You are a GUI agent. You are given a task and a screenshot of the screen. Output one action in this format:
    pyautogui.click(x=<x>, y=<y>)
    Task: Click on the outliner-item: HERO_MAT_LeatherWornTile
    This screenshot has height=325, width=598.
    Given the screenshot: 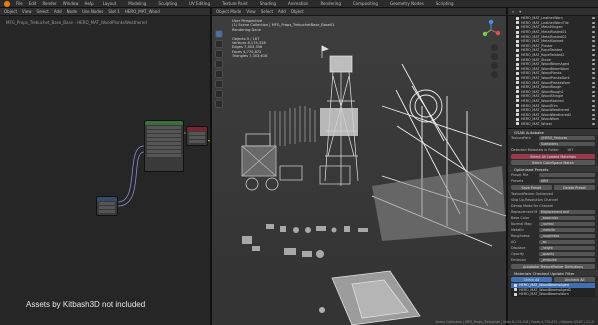 What is the action you would take?
    pyautogui.click(x=553, y=23)
    